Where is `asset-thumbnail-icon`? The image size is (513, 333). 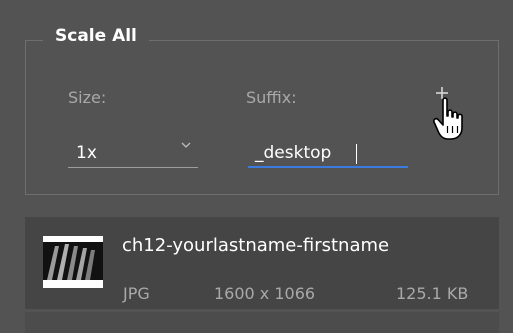
asset-thumbnail-icon is located at coordinates (73, 262).